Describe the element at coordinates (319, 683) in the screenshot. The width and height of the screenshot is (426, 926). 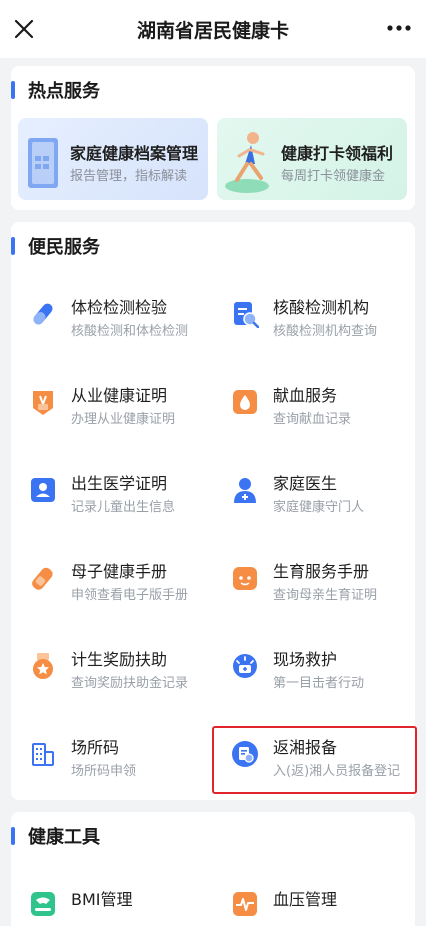
I see `service-desc: 第一目击者行动` at that location.